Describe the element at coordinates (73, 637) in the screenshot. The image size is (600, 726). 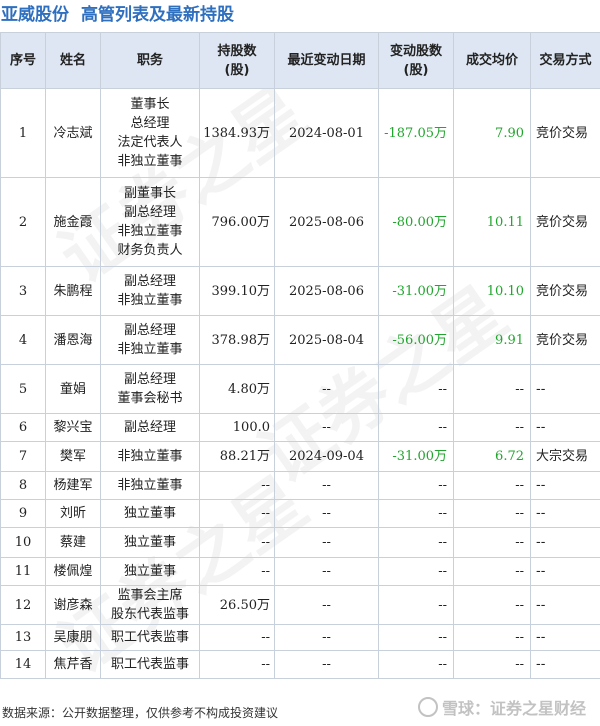
I see `cell-name: 吴康朋` at that location.